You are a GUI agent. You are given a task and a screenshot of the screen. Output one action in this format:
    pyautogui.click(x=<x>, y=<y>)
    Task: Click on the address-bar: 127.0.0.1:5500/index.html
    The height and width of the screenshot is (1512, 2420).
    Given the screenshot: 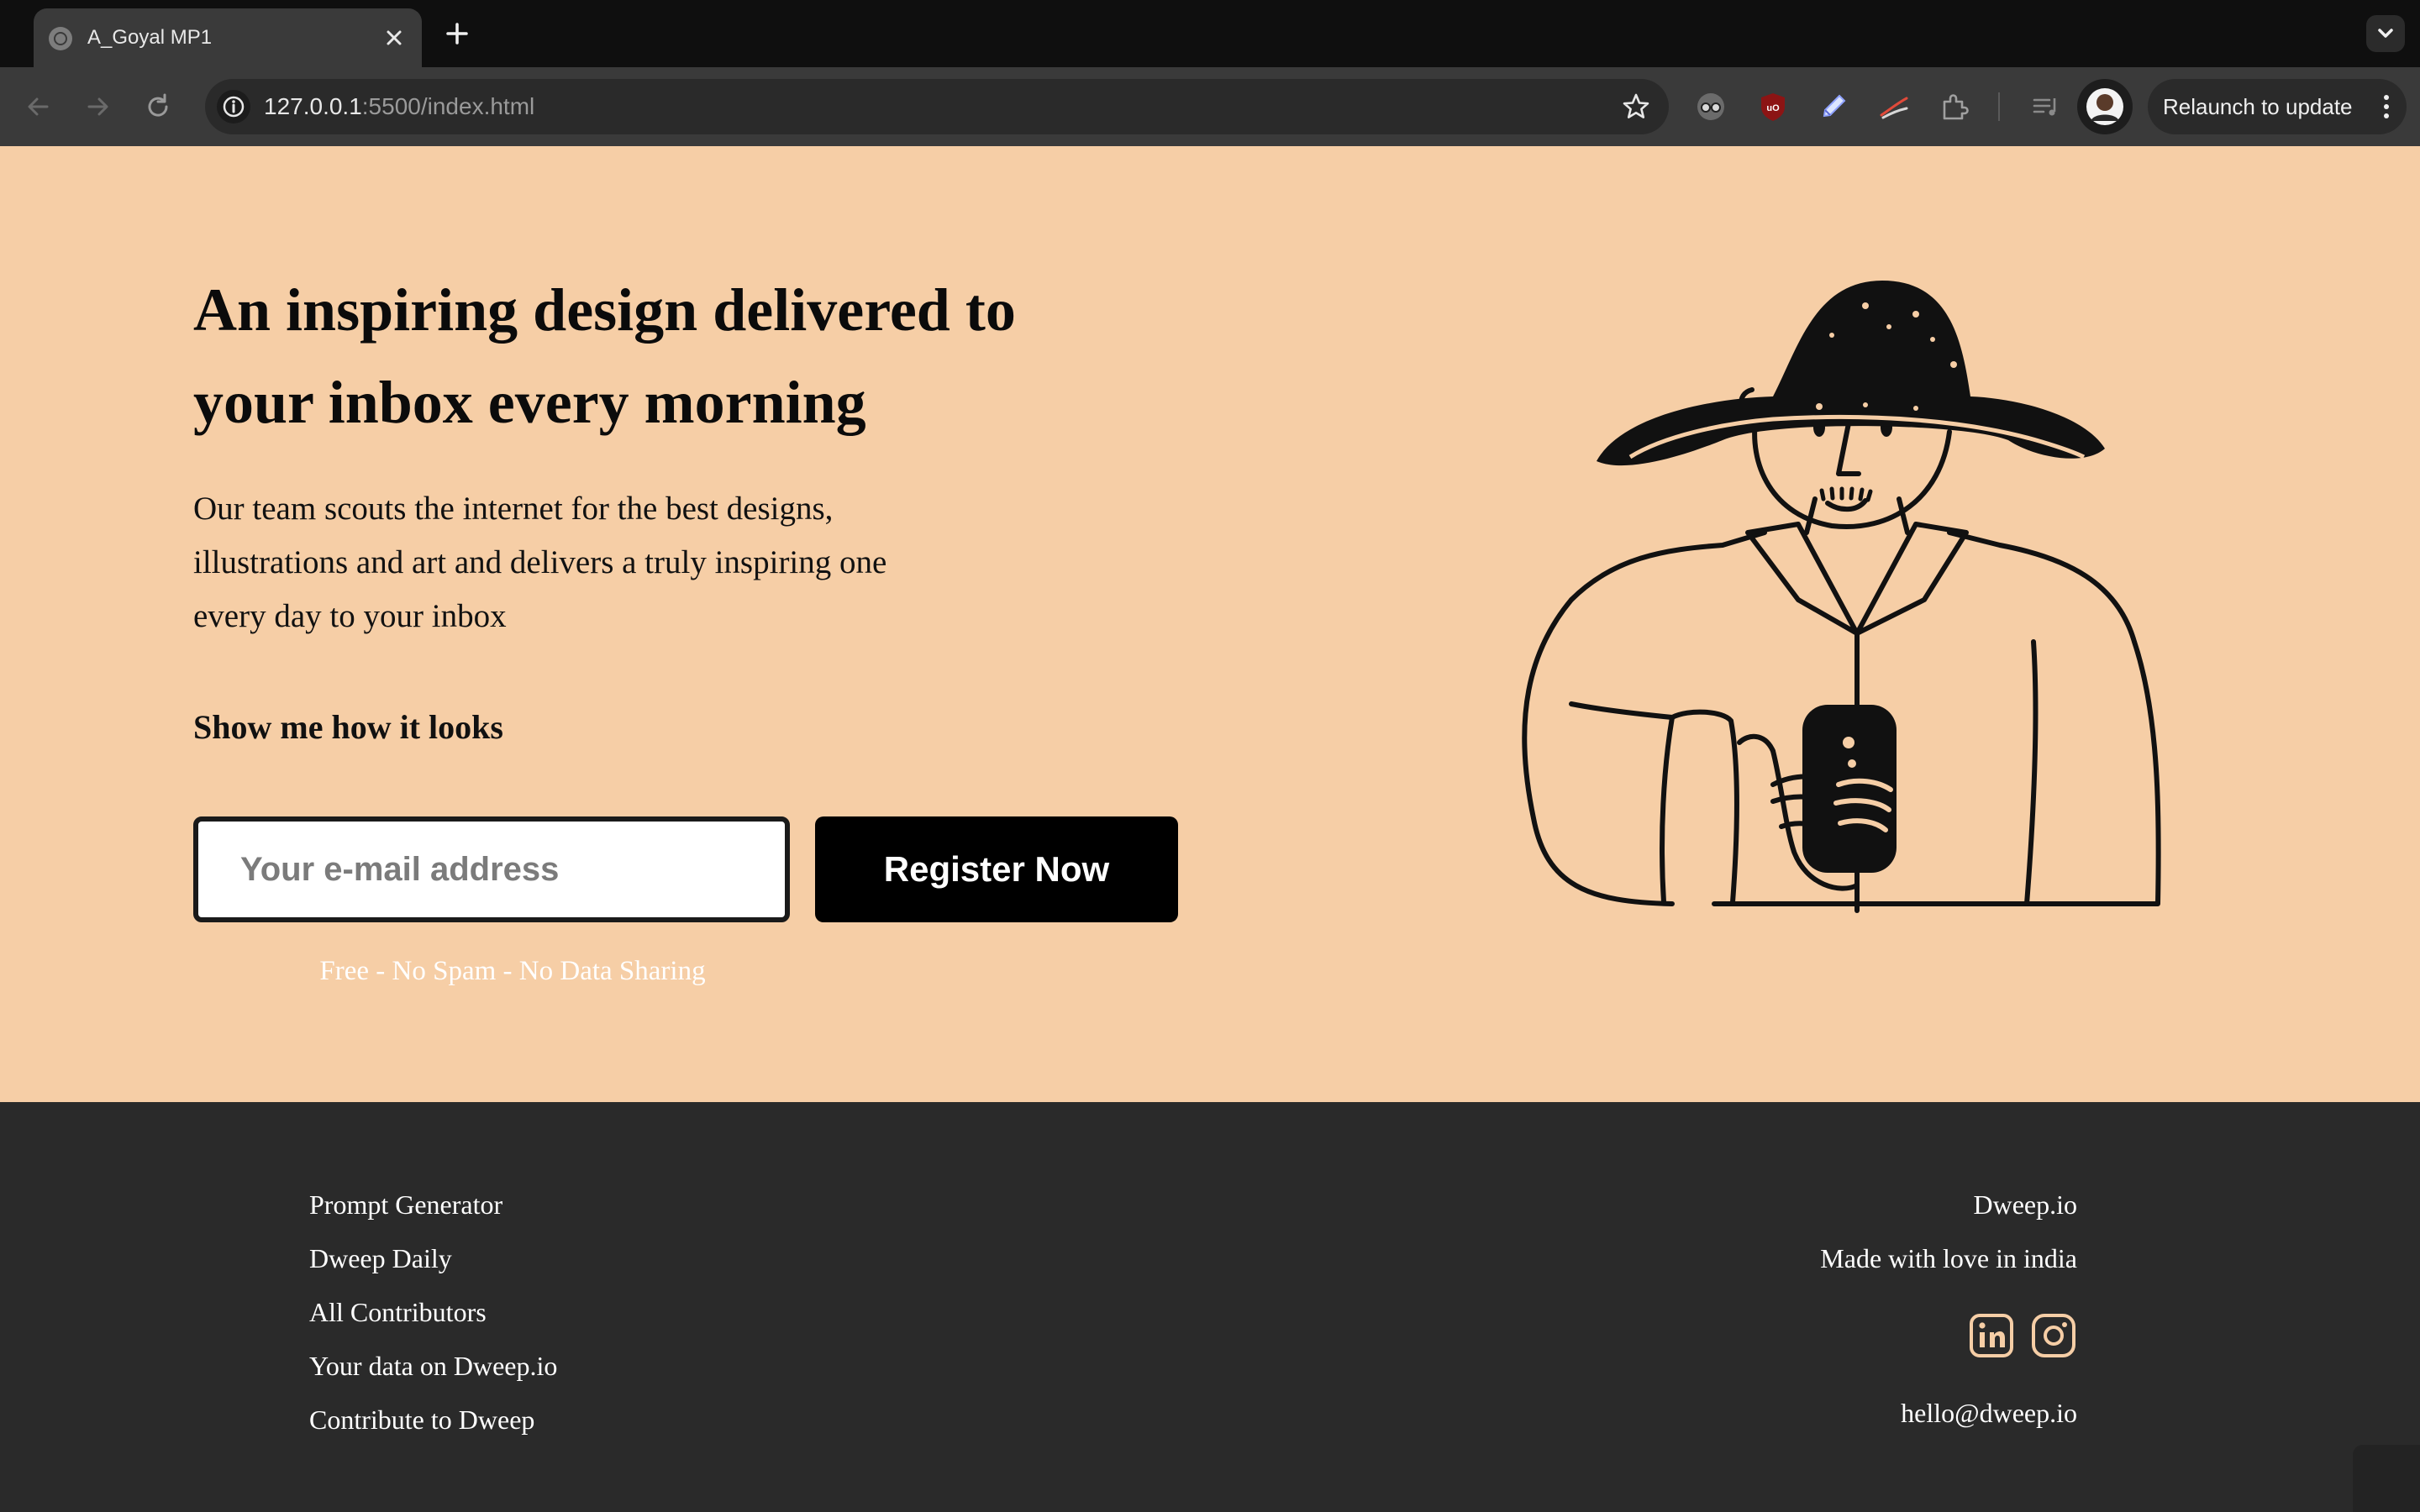 What is the action you would take?
    pyautogui.click(x=937, y=106)
    